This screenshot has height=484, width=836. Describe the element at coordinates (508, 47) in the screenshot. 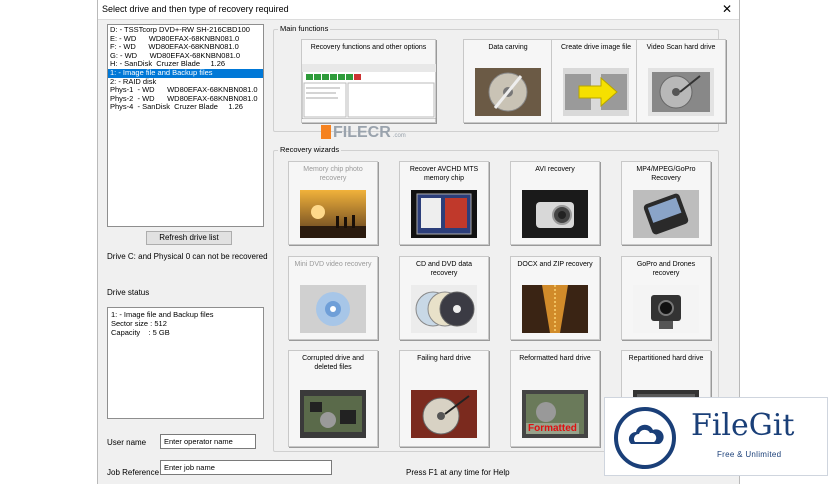

I see `tile-label: Data carving` at that location.